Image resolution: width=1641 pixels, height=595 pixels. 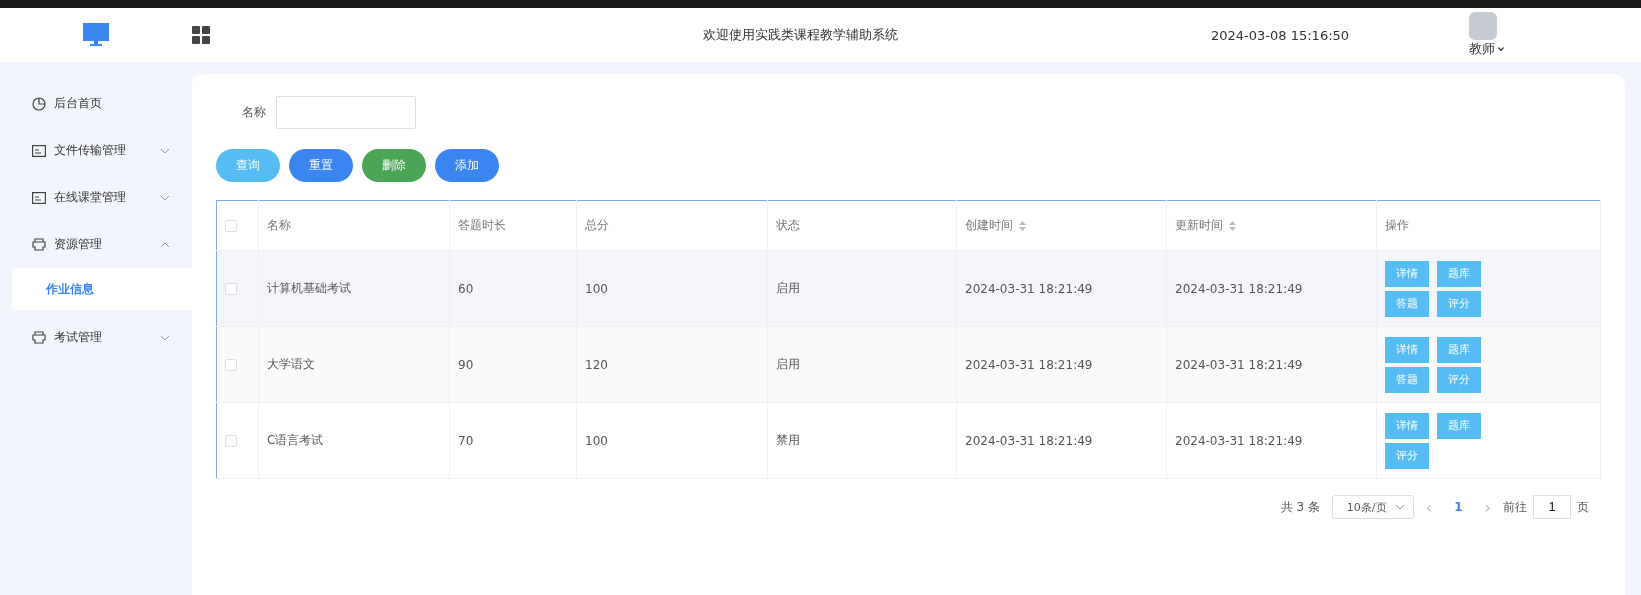 What do you see at coordinates (201, 35) in the screenshot?
I see `grid-menu-icon` at bounding box center [201, 35].